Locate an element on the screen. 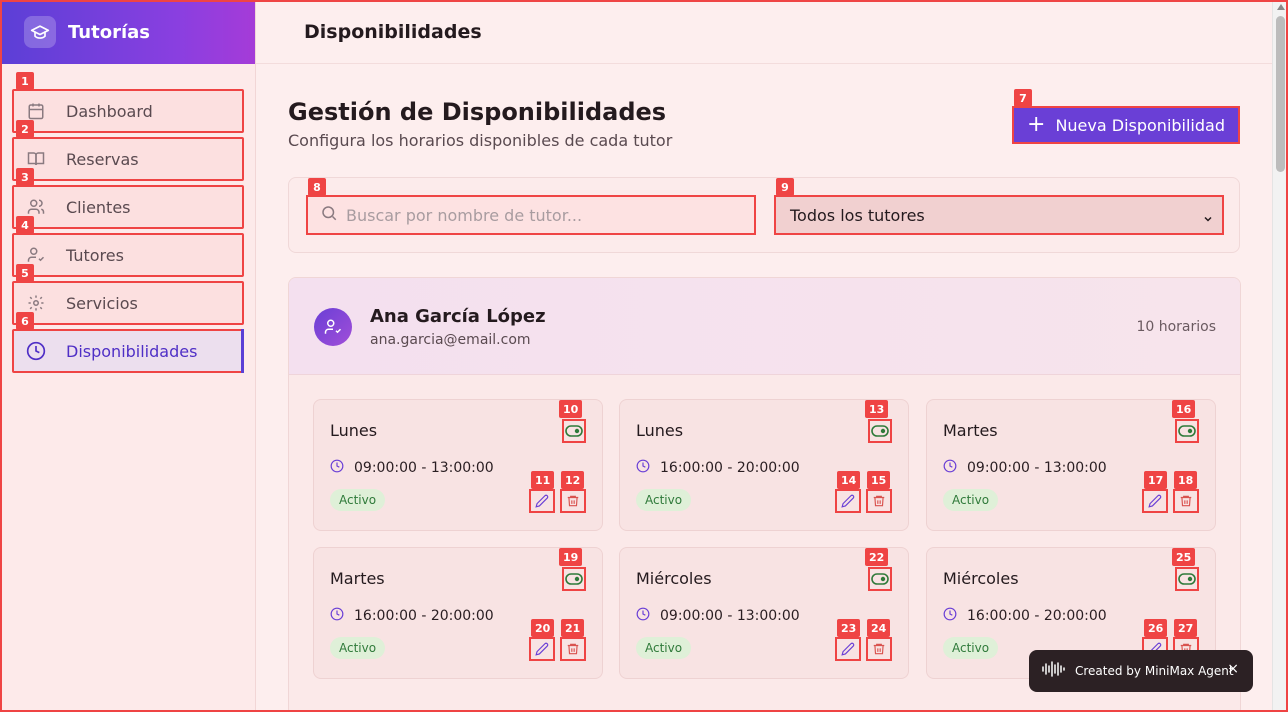  annotation-badge: 5 is located at coordinates (25, 273).